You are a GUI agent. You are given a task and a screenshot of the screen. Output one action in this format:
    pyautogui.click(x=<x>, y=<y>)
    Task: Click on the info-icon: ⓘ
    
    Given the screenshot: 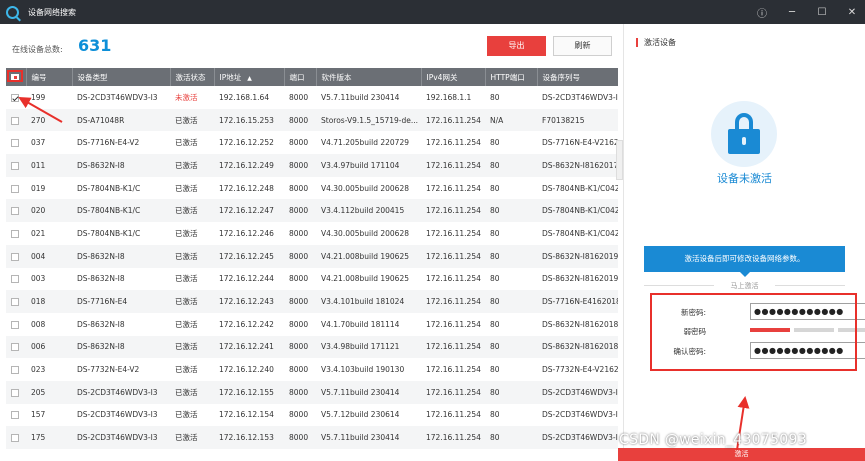 What is the action you would take?
    pyautogui.click(x=762, y=12)
    